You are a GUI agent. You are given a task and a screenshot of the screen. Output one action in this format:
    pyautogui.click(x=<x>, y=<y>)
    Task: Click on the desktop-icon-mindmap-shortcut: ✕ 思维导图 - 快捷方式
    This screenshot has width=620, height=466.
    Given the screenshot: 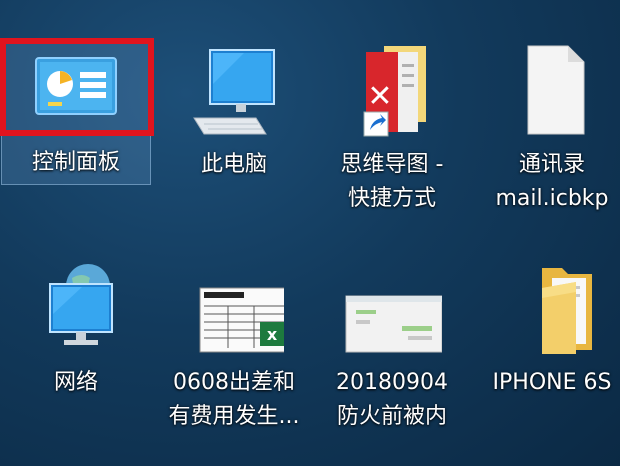 What is the action you would take?
    pyautogui.click(x=392, y=130)
    